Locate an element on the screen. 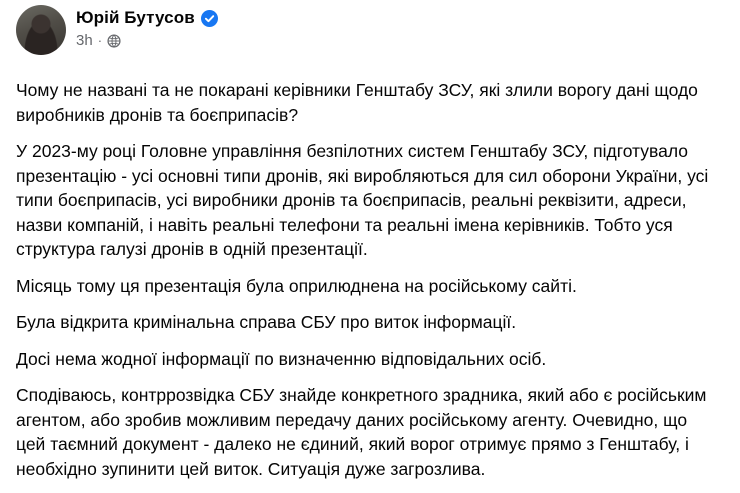 This screenshot has width=740, height=493. author-avatar is located at coordinates (41, 30).